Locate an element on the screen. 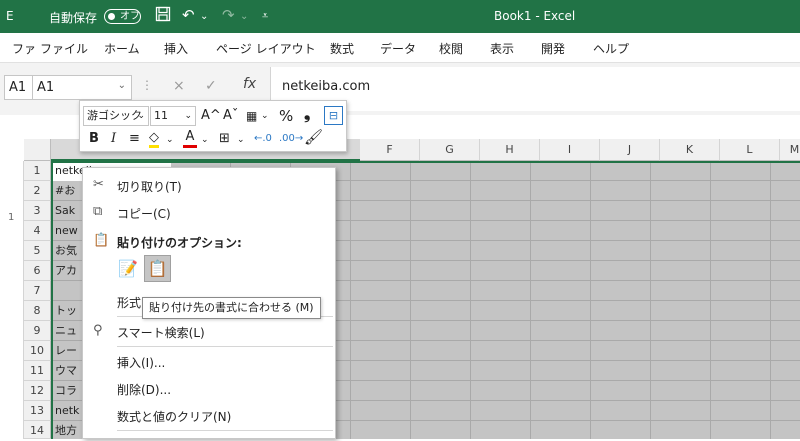  cell-a10: レー is located at coordinates (66, 351).